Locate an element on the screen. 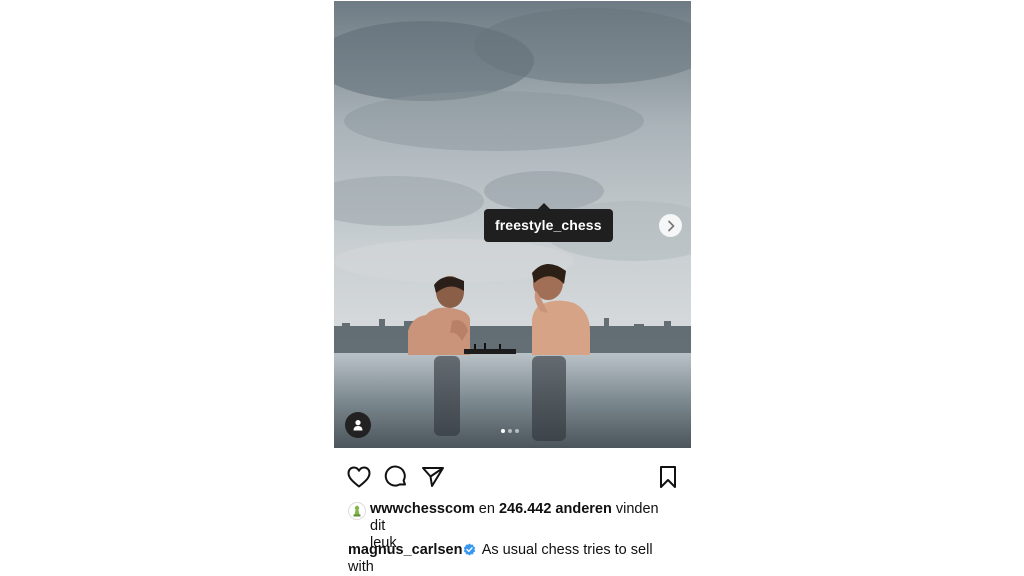 The image size is (1024, 576). post-action-bar is located at coordinates (513, 477).